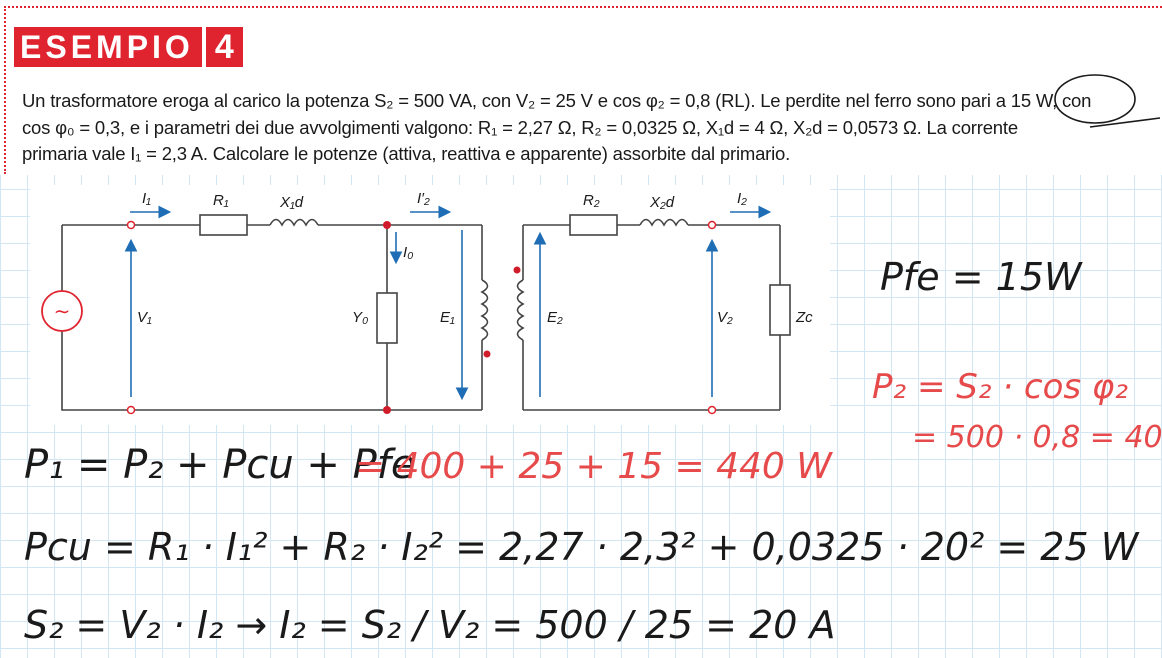  Describe the element at coordinates (1095, 99) in the screenshot. I see `circle-annotation` at that location.